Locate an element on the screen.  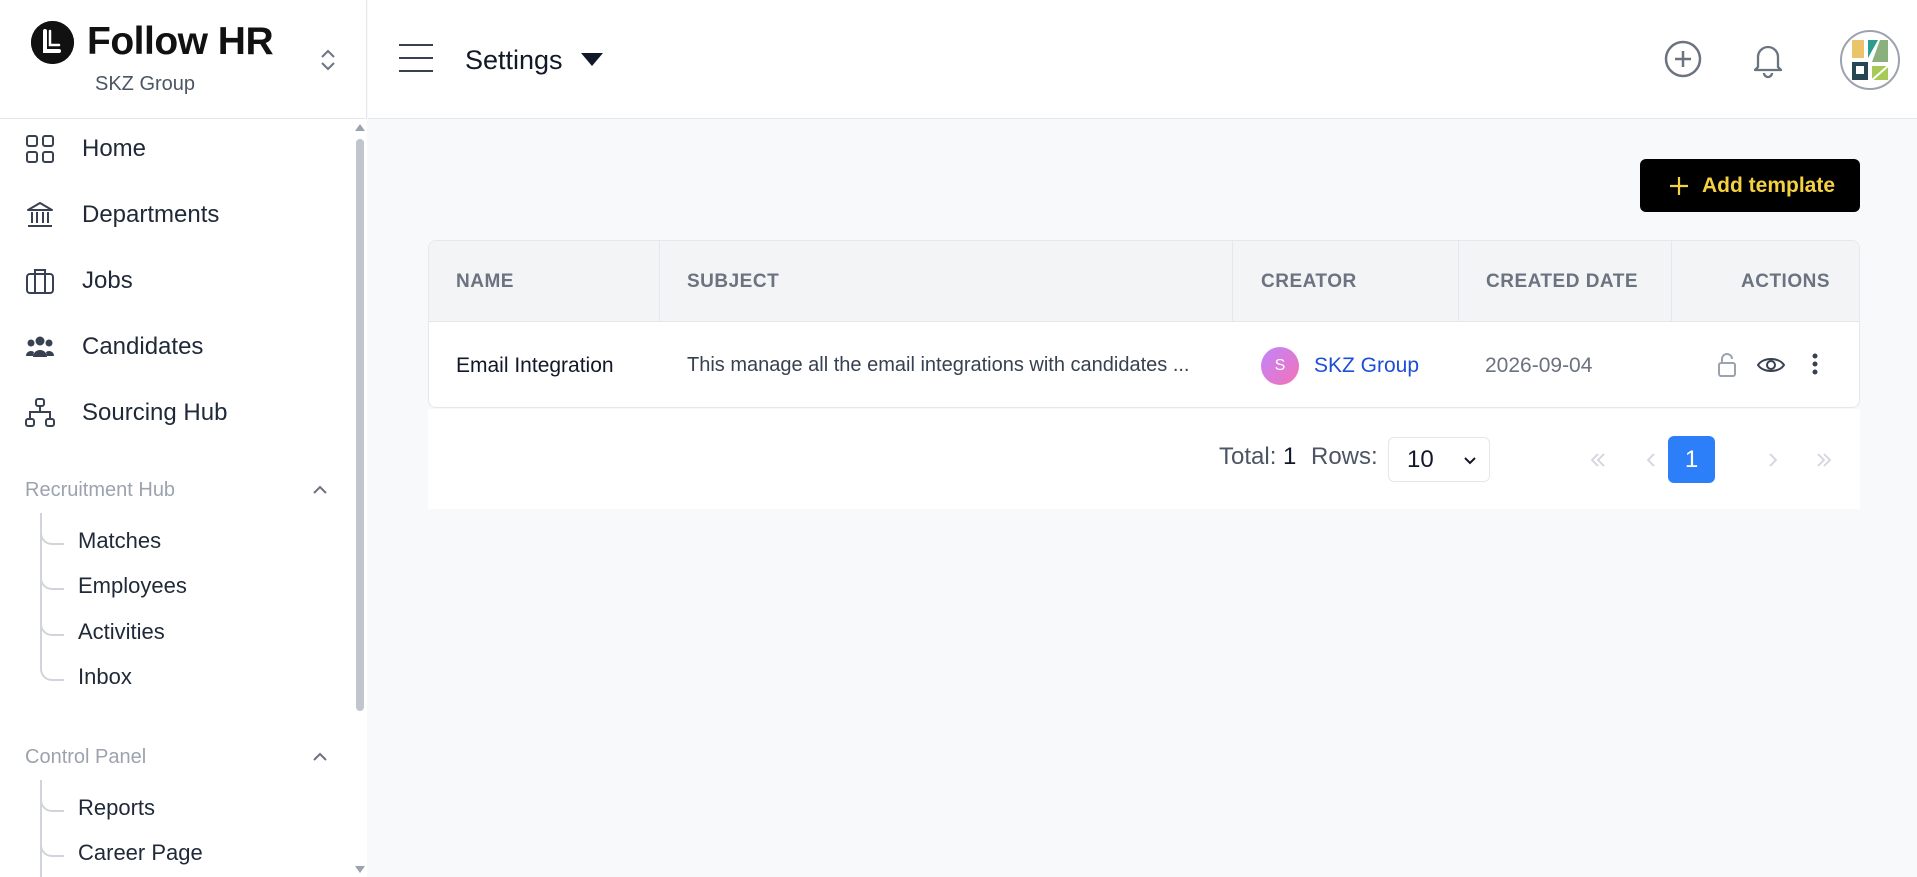
plus-icon is located at coordinates (1679, 186).